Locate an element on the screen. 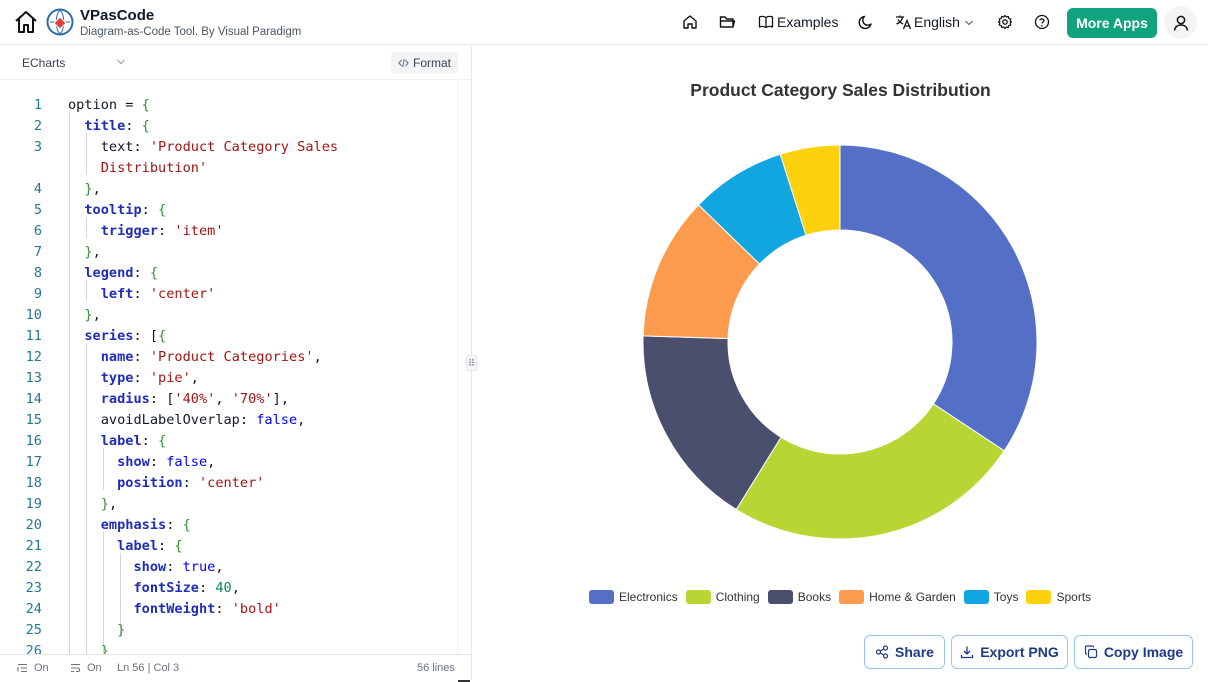 This screenshot has width=1208, height=682. code-text: radius: ['40%', '70%'], is located at coordinates (195, 399).